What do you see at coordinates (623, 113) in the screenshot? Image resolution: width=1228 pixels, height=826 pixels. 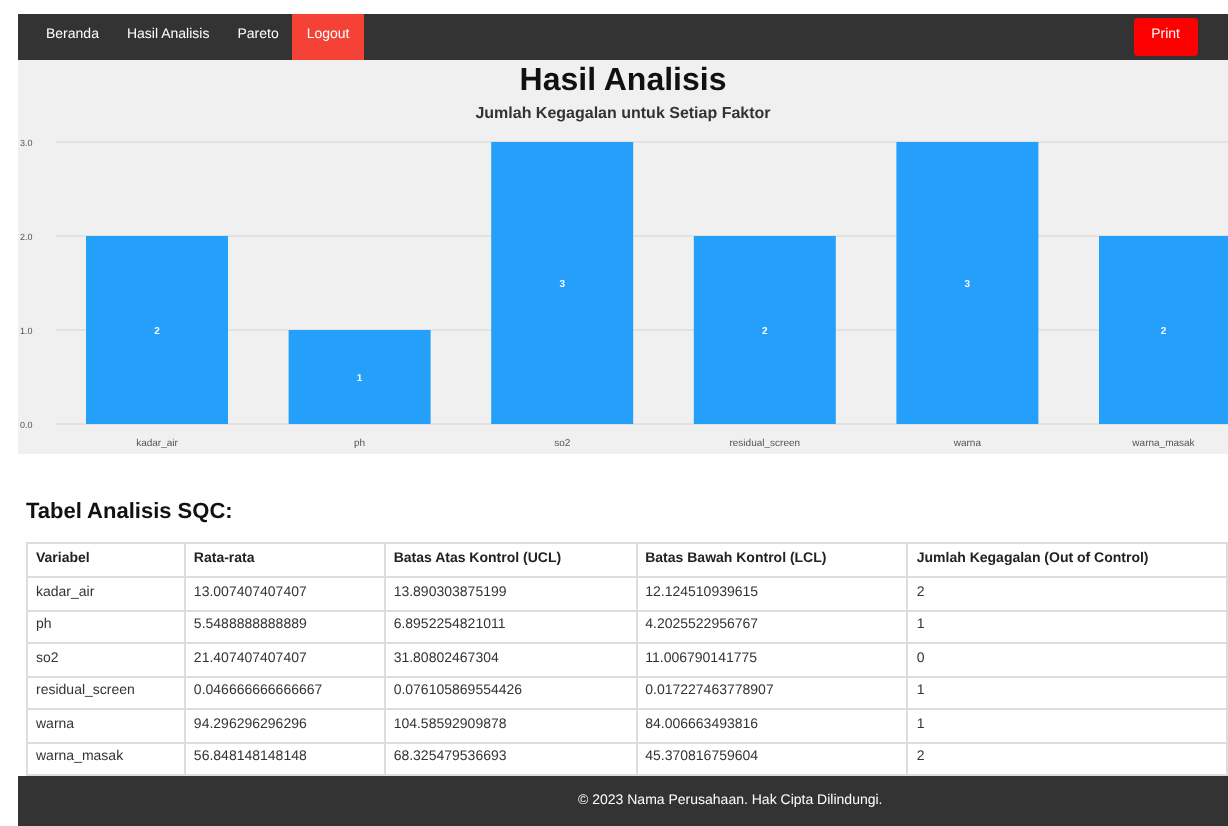 I see `chart-title: Jumlah Kegagalan untuk Setiap Faktor` at bounding box center [623, 113].